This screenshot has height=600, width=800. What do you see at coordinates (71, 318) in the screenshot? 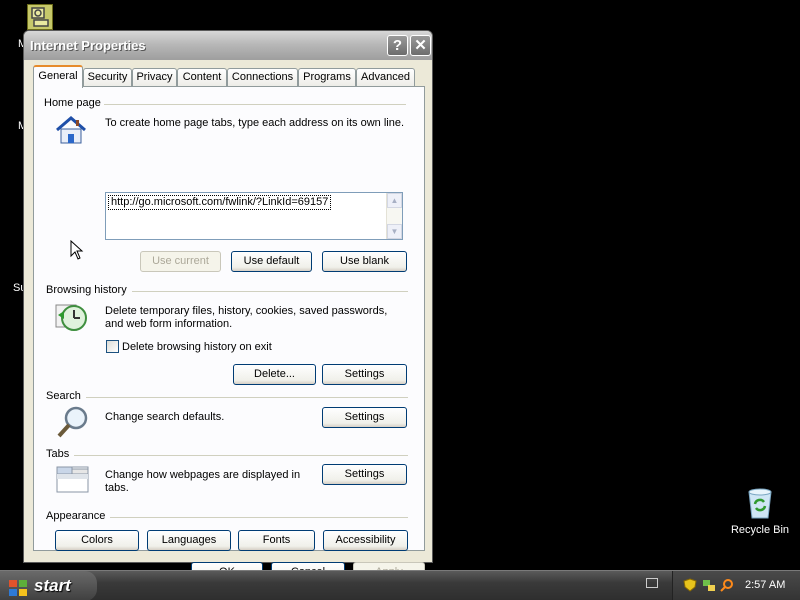
I see `history-clock-icon` at bounding box center [71, 318].